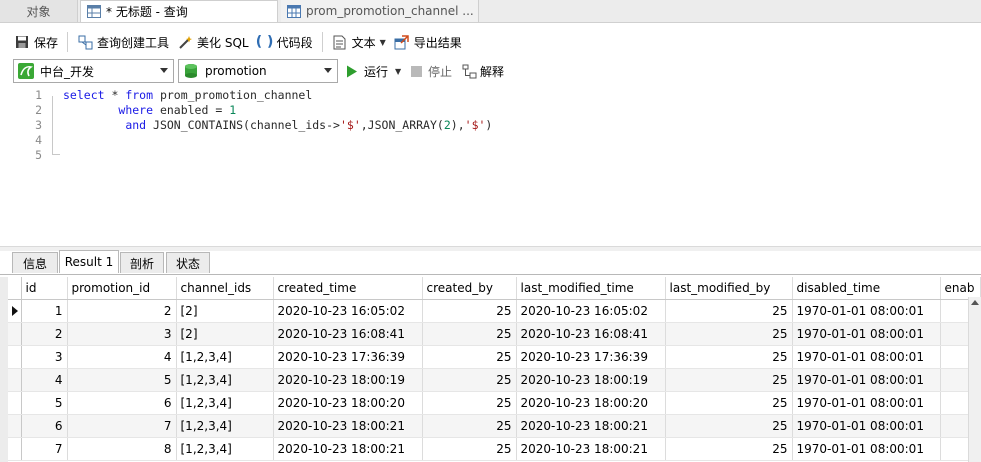  I want to click on column-header: last_modified_by, so click(729, 288).